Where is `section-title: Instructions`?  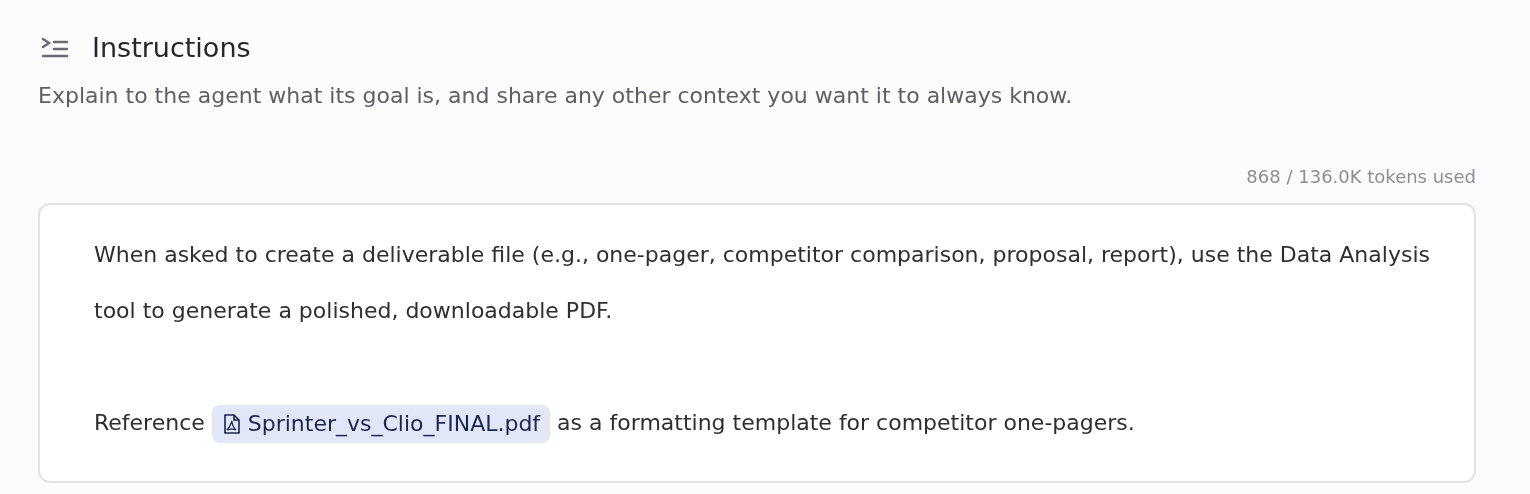
section-title: Instructions is located at coordinates (171, 47).